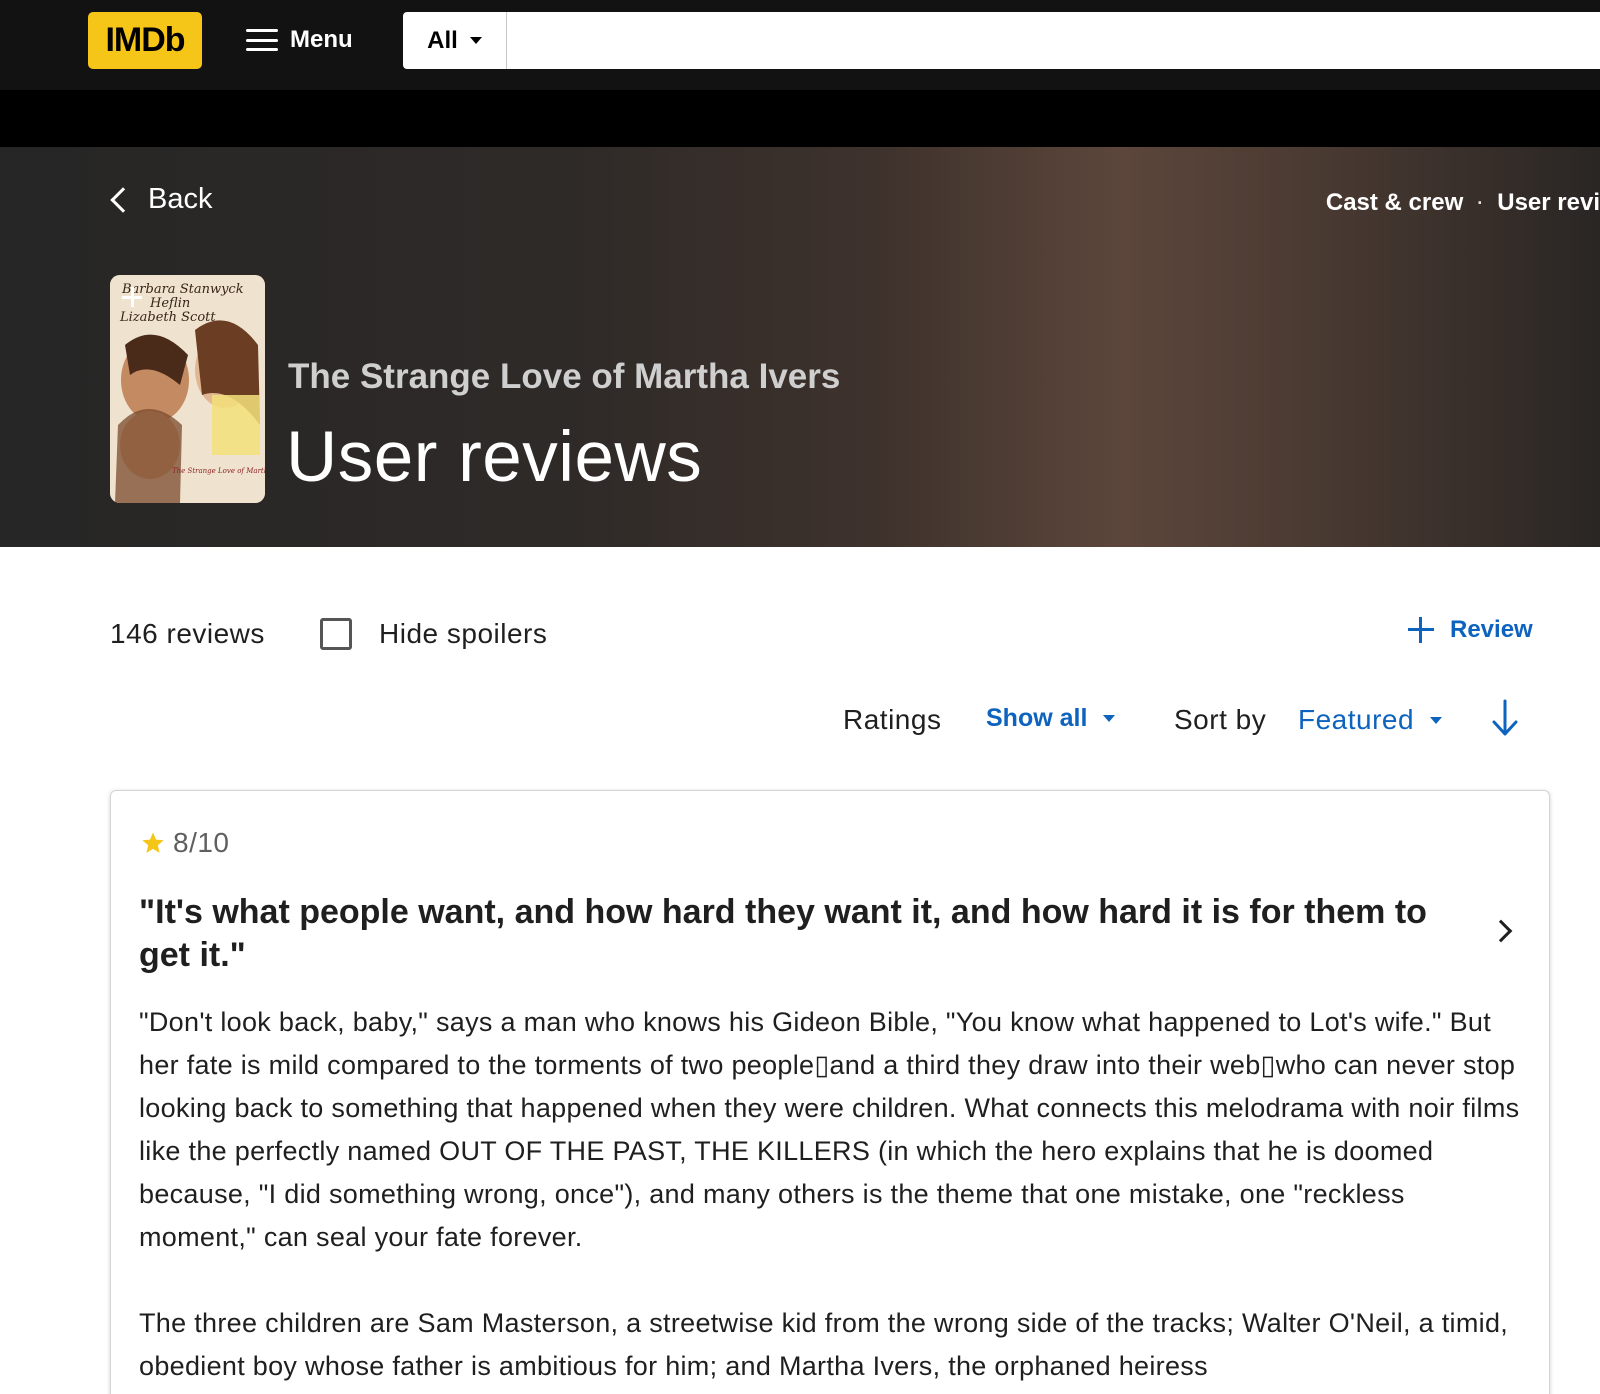 This screenshot has width=1600, height=1394. Describe the element at coordinates (336, 634) in the screenshot. I see `hide-spoilers-checkbox` at that location.